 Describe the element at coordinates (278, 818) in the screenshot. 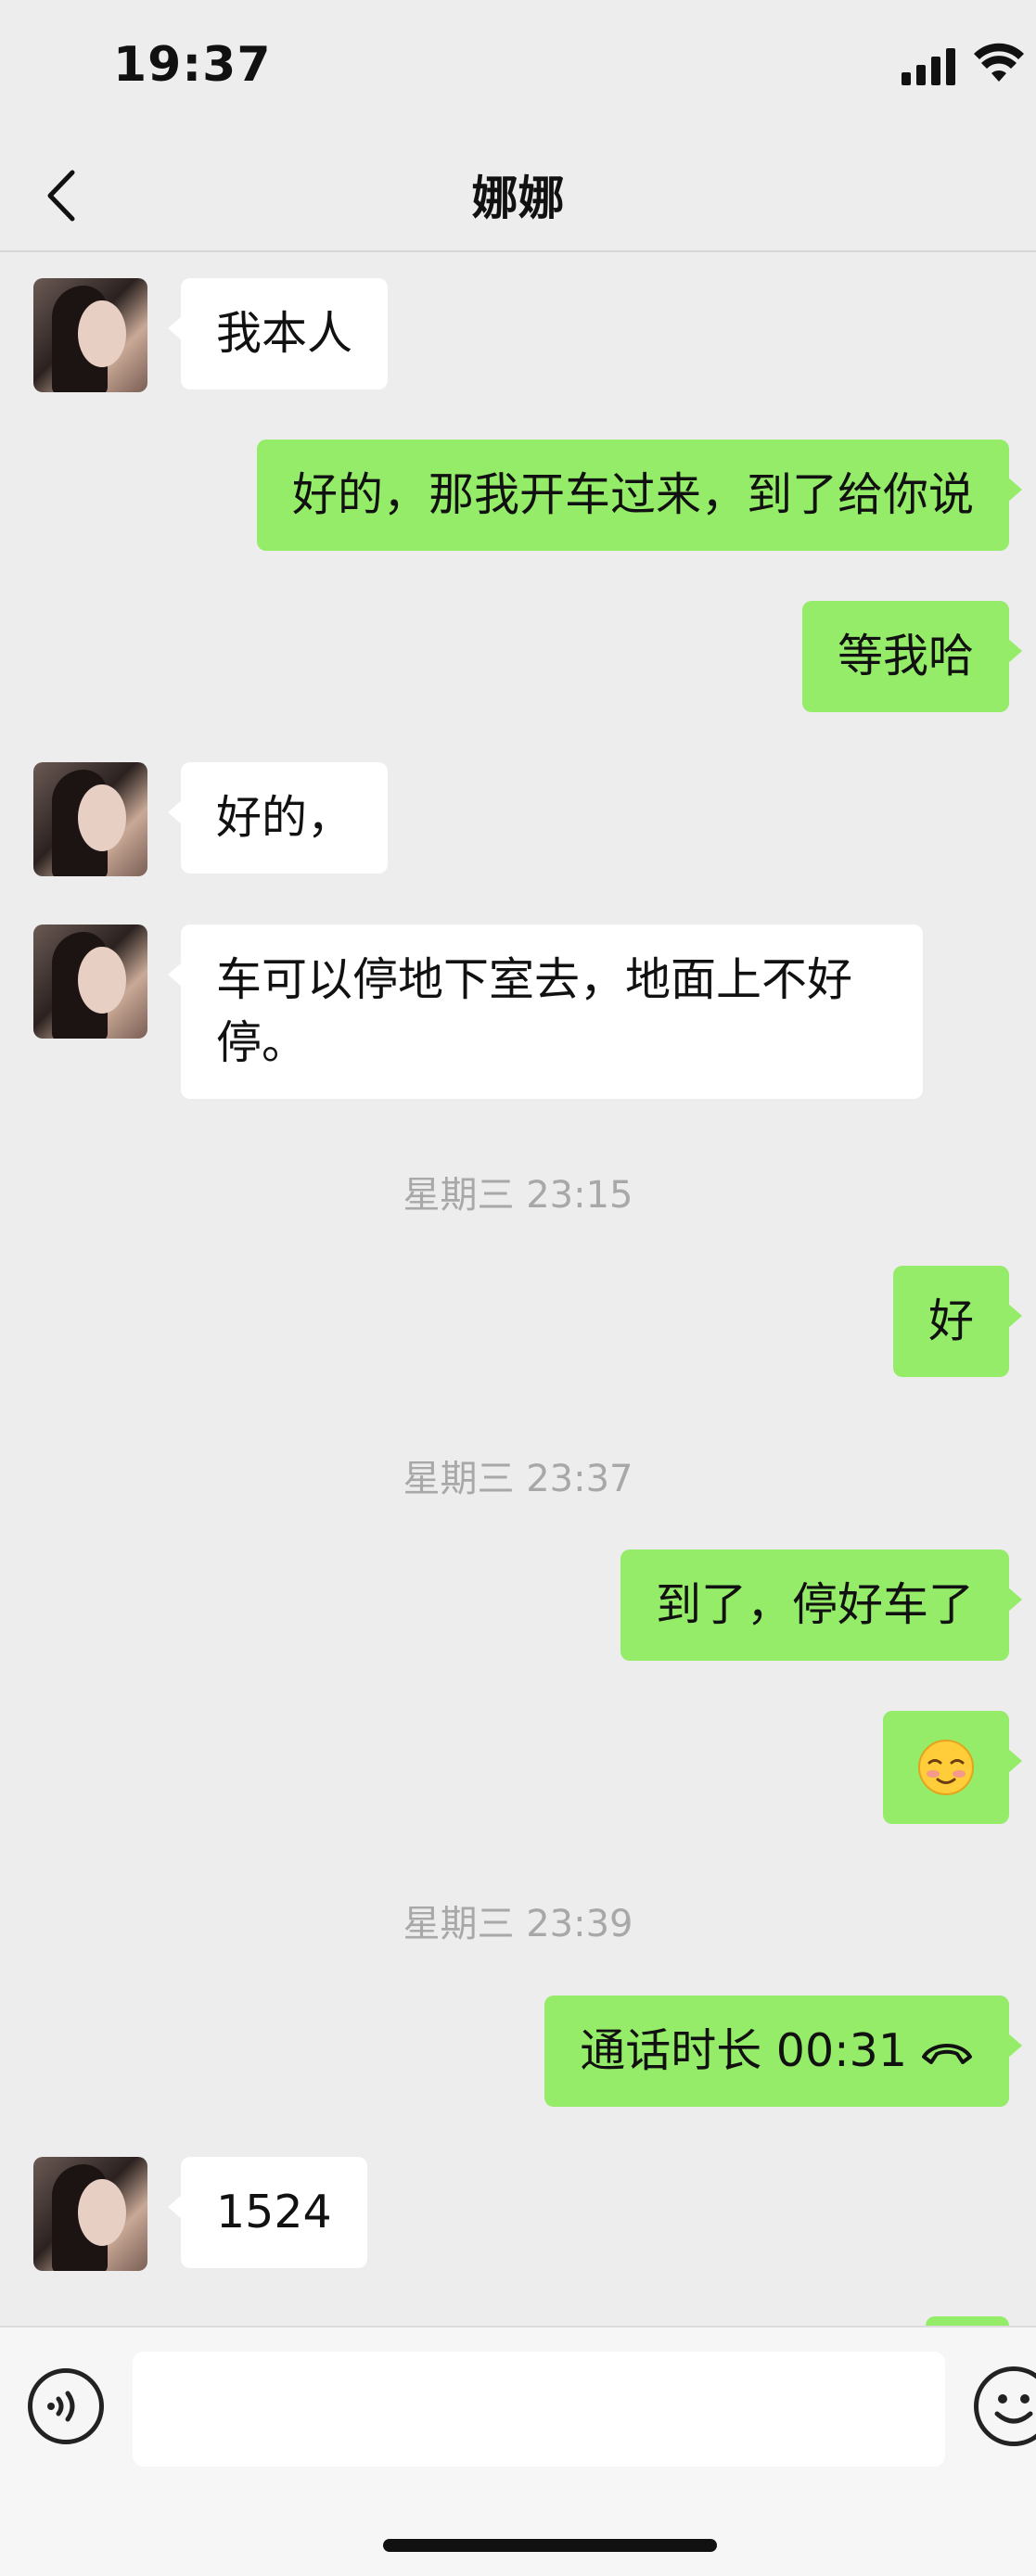

I see `message-received: 好的，` at that location.